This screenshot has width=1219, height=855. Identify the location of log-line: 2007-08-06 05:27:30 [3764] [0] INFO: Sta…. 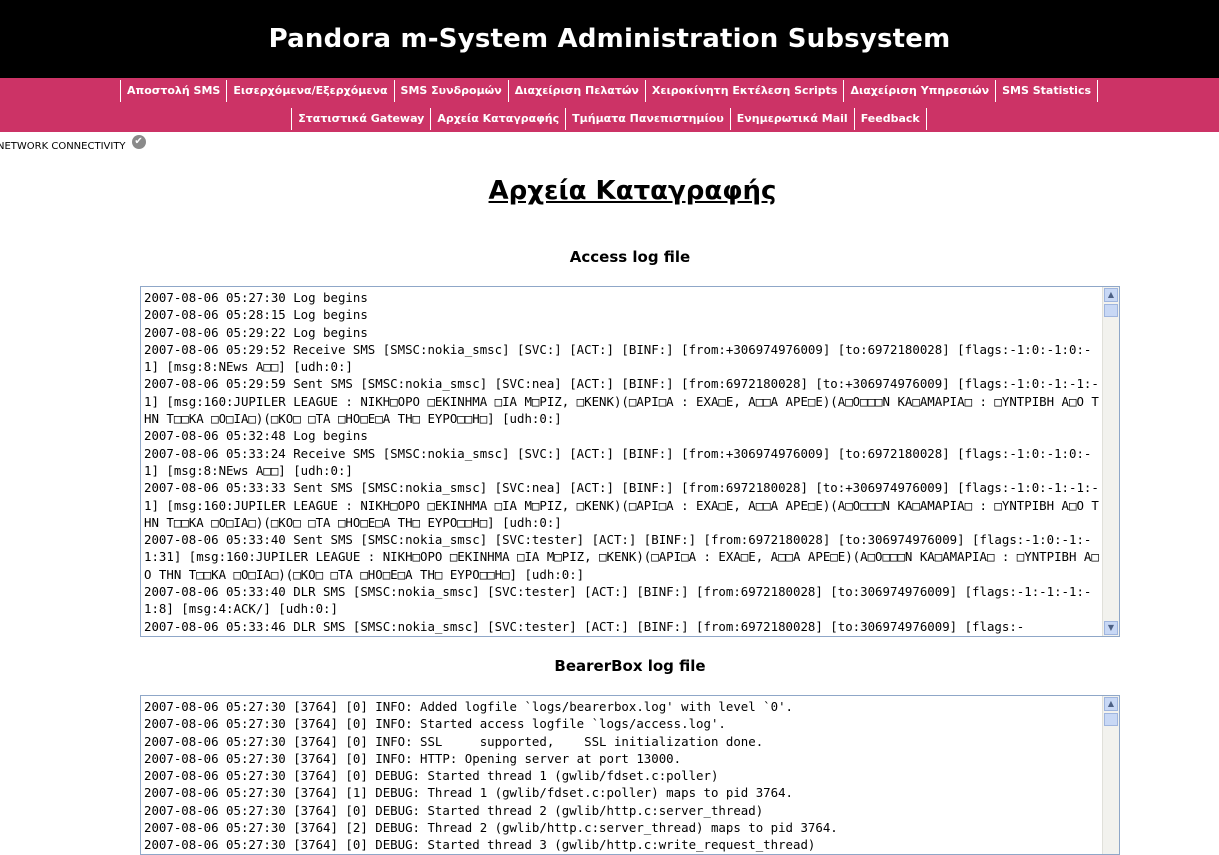
(435, 724).